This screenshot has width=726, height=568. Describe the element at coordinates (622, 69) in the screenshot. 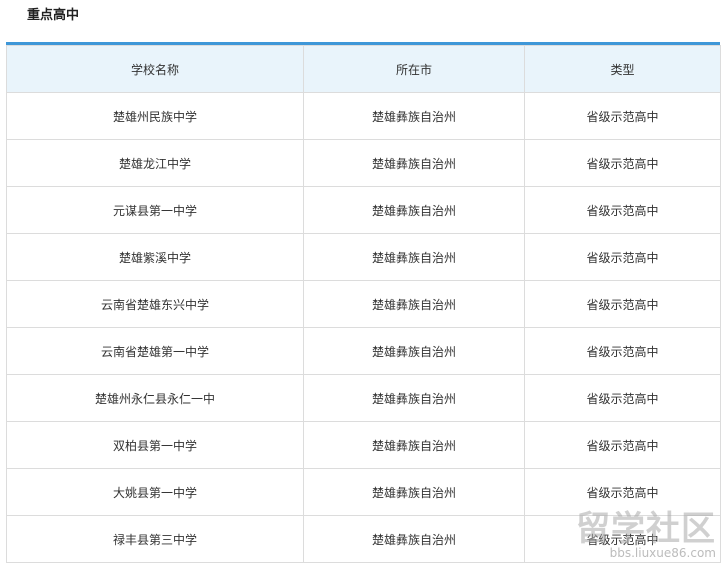

I see `column-header-type: 类型` at that location.